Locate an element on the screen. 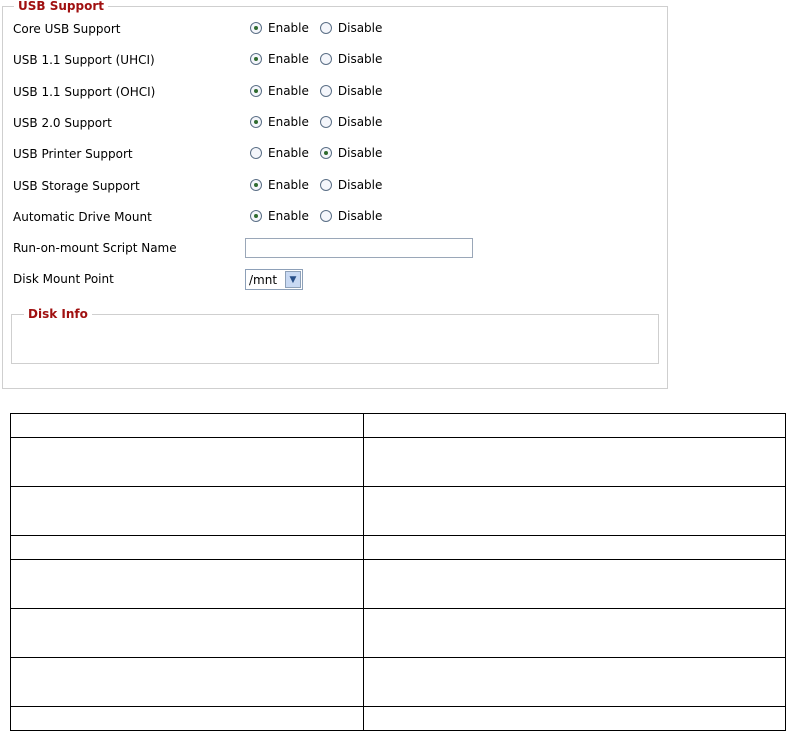 This screenshot has width=787, height=748. usb-option-label: Automatic Drive Mount is located at coordinates (82, 217).